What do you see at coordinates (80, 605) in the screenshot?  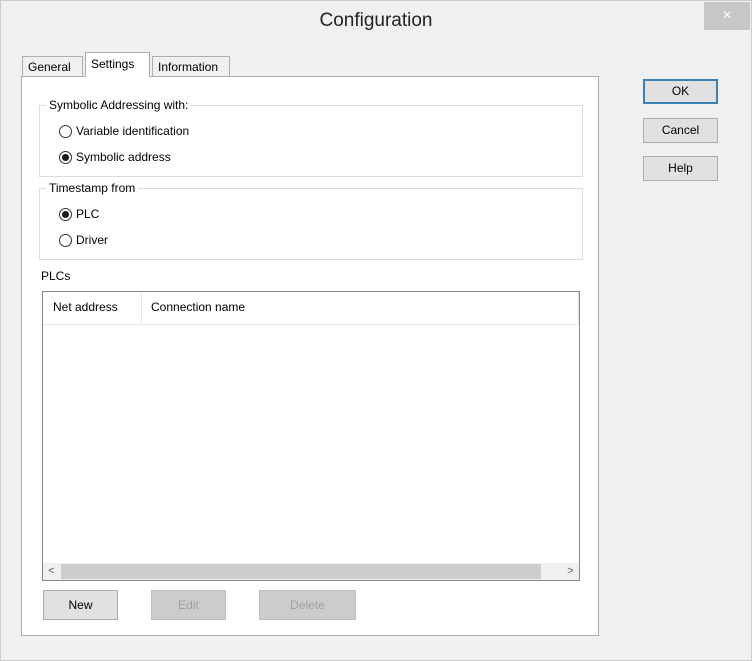 I see `new-button: New` at bounding box center [80, 605].